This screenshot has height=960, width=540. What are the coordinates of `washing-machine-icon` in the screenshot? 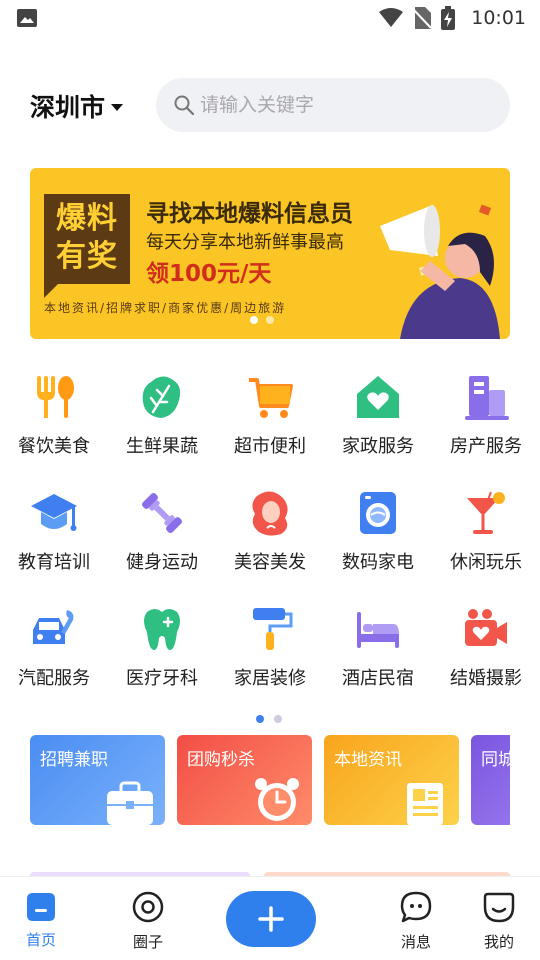 It's located at (378, 513).